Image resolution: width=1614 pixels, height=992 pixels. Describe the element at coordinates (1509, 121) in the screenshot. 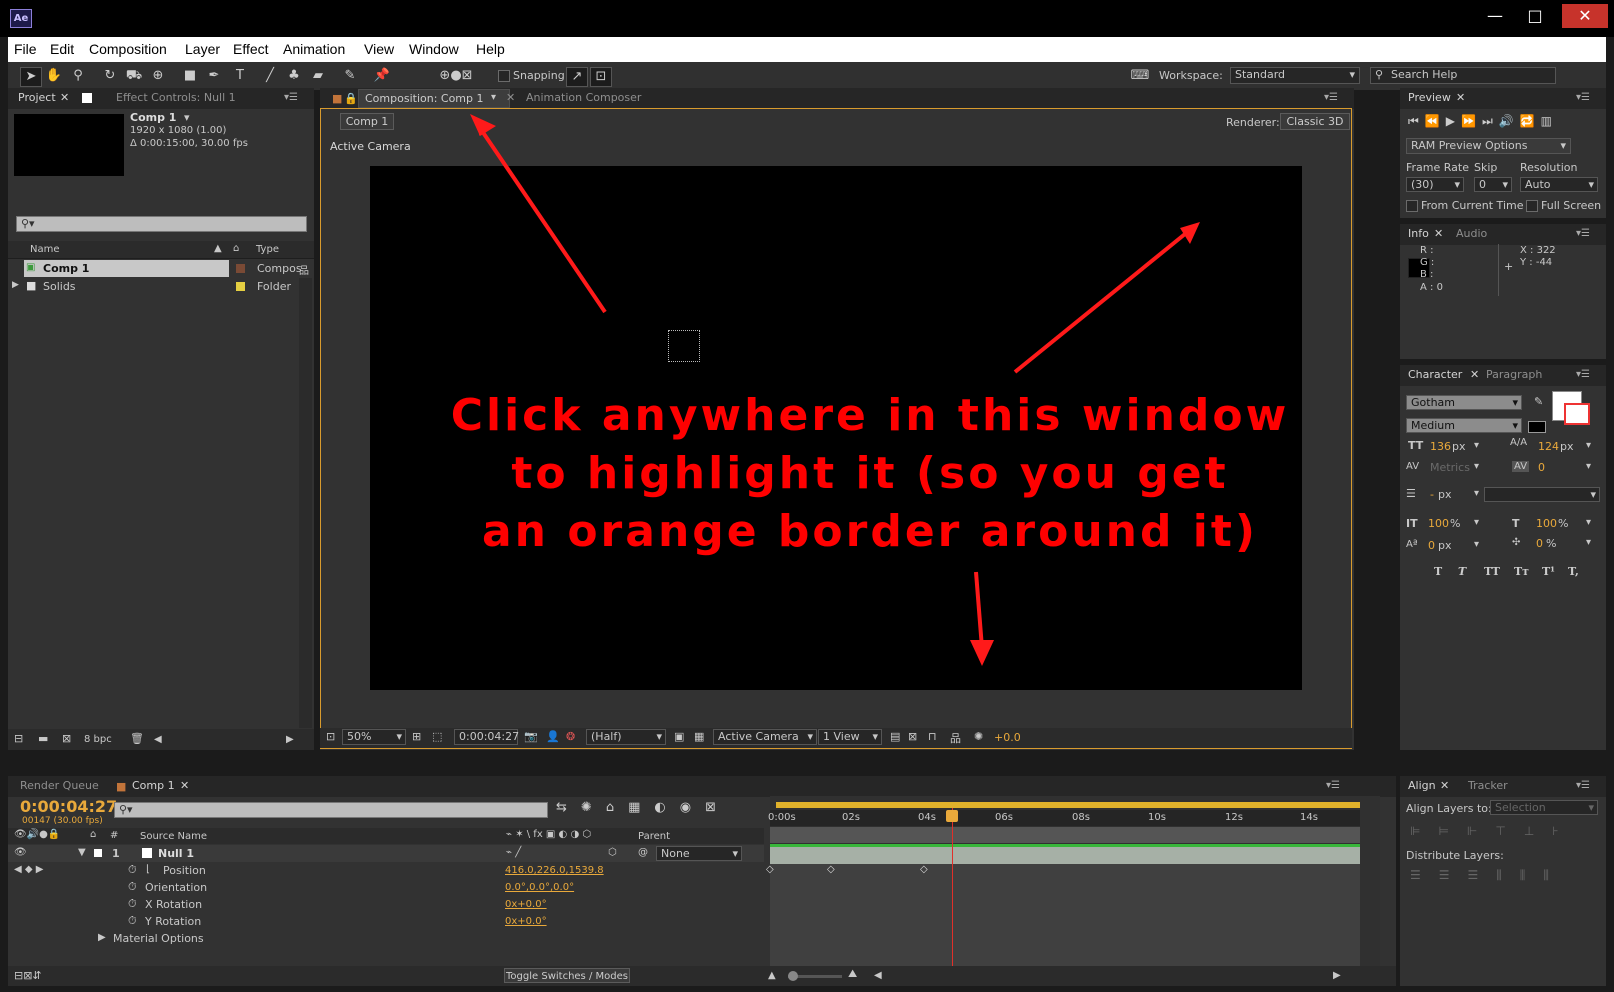

I see `audio-icon: 🔊` at that location.